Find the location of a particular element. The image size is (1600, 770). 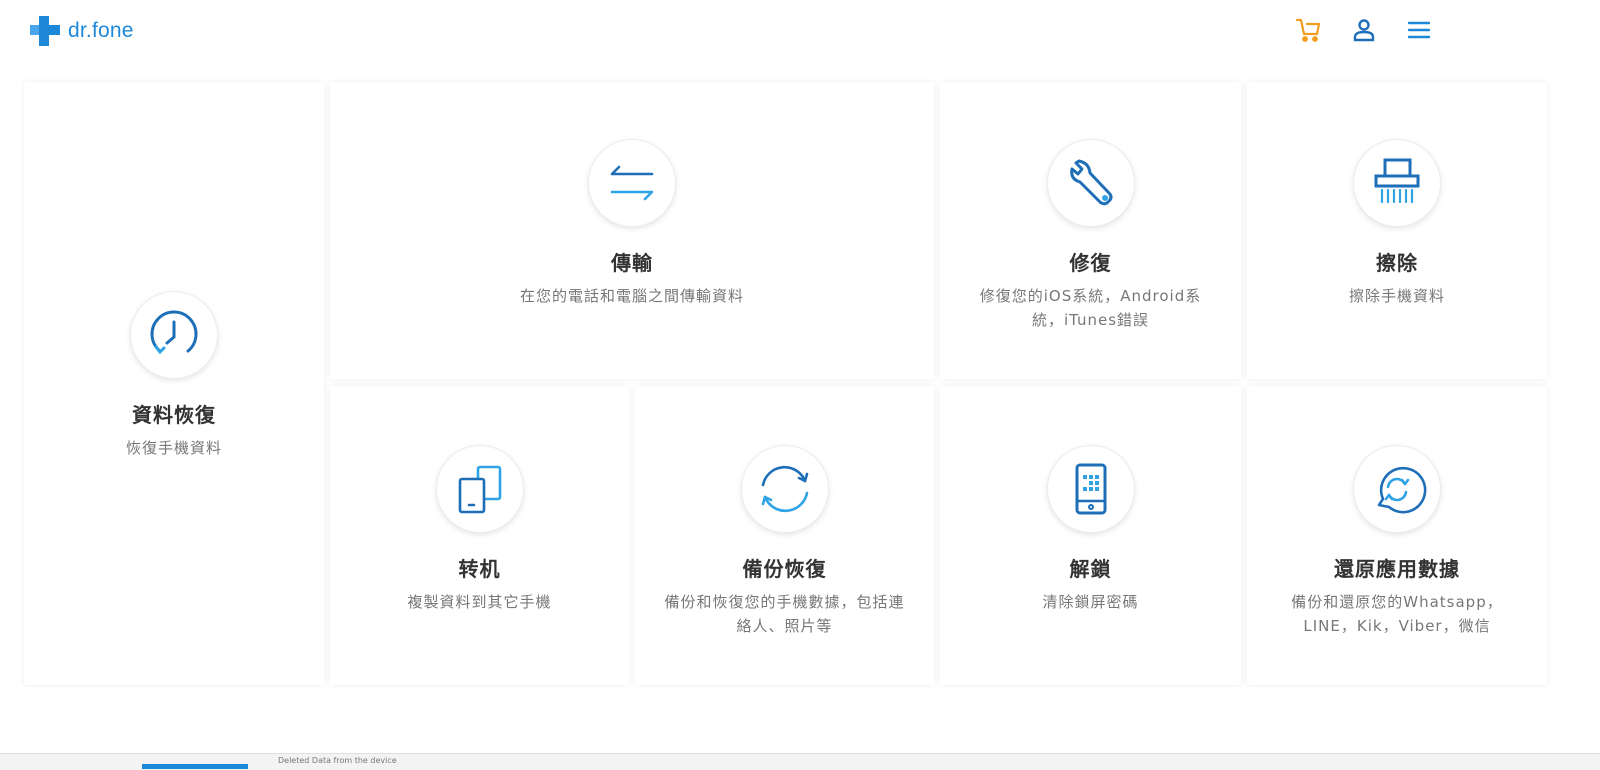

card-desc: 在您的電話和電腦之間傳輸資料 is located at coordinates (631, 296).